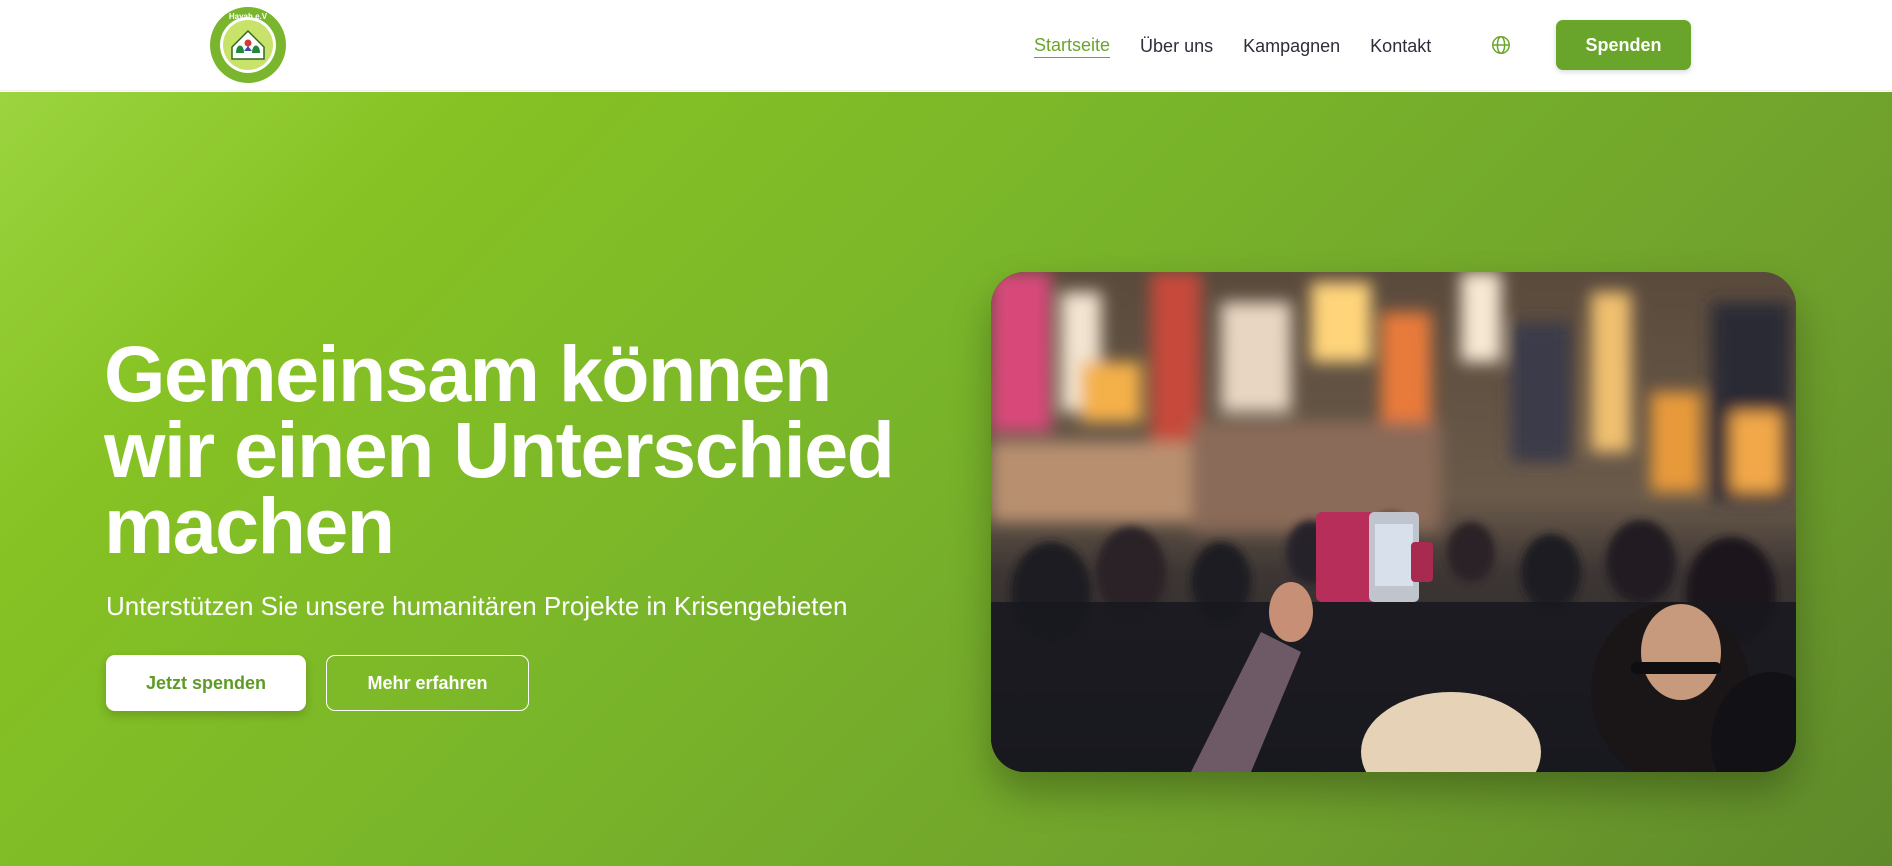  What do you see at coordinates (1400, 46) in the screenshot?
I see `nav-item-kontakt: Kontakt` at bounding box center [1400, 46].